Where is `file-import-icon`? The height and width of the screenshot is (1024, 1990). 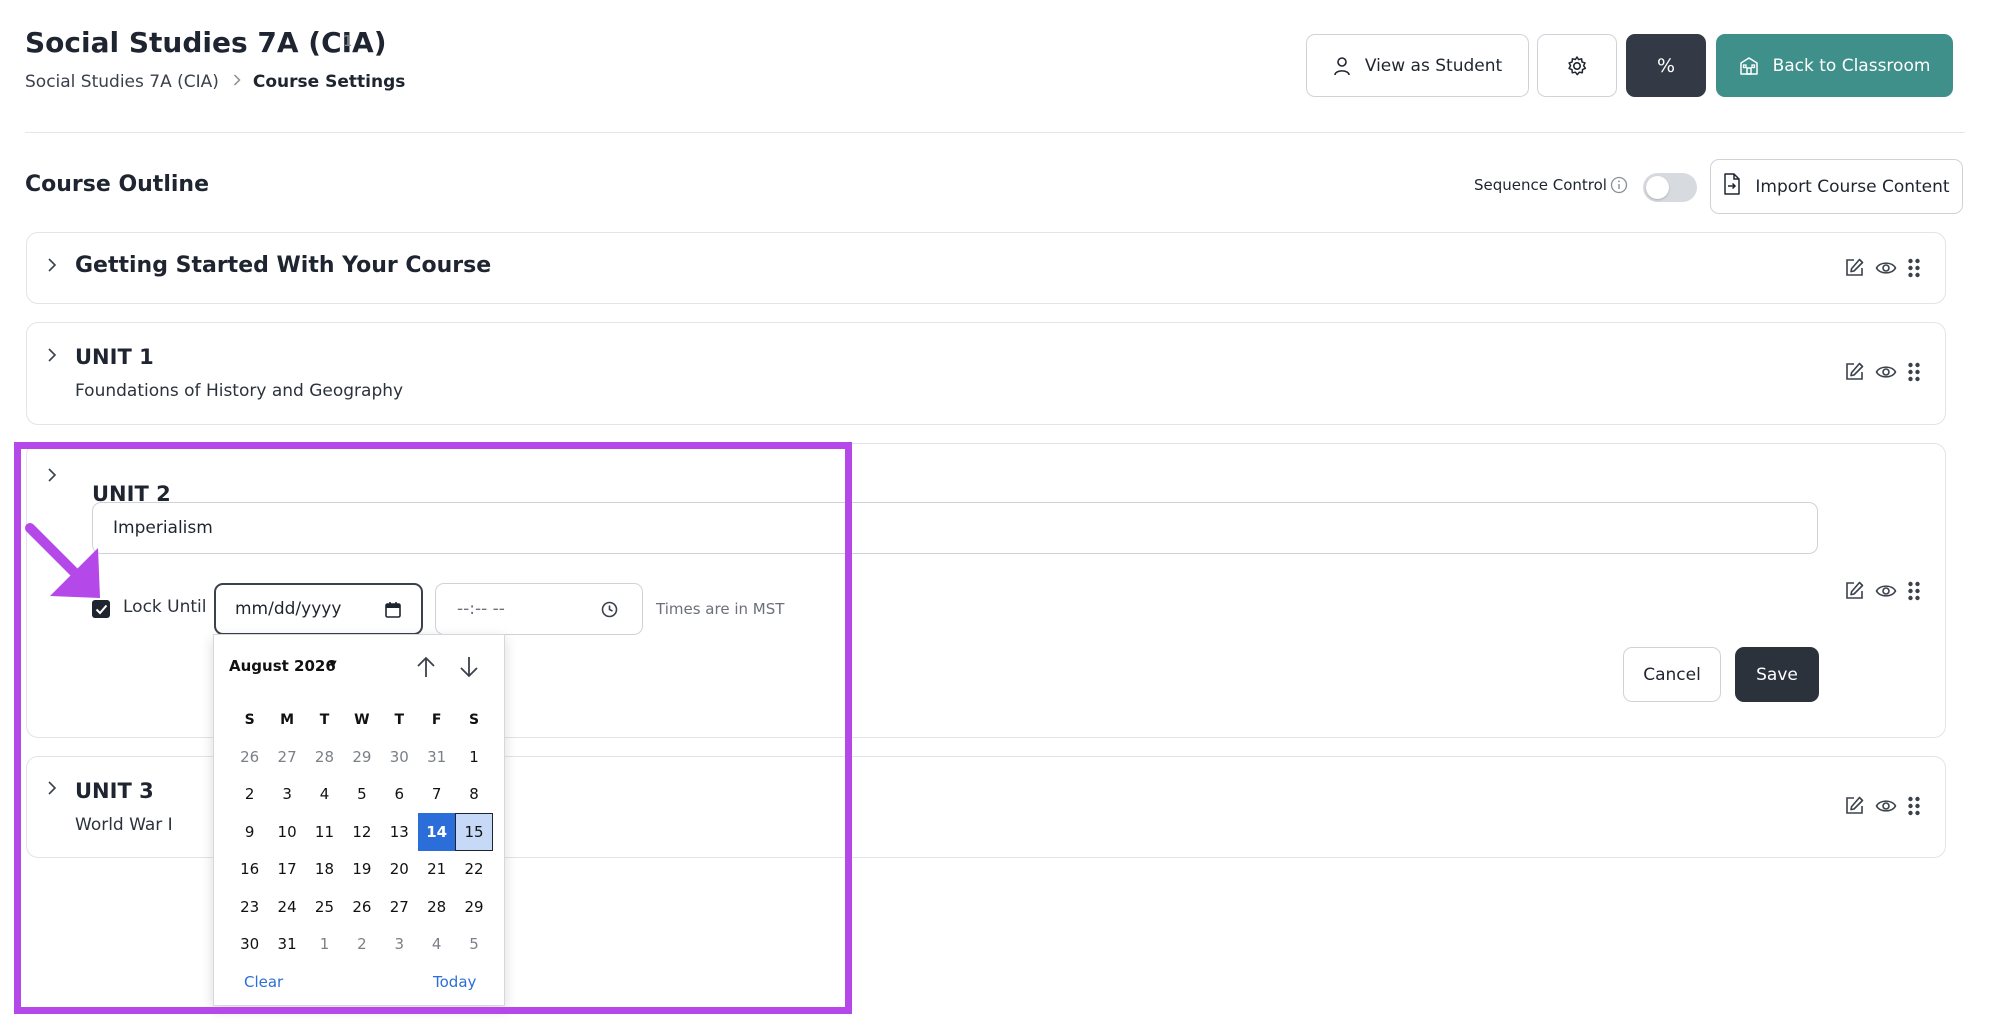 file-import-icon is located at coordinates (1732, 186).